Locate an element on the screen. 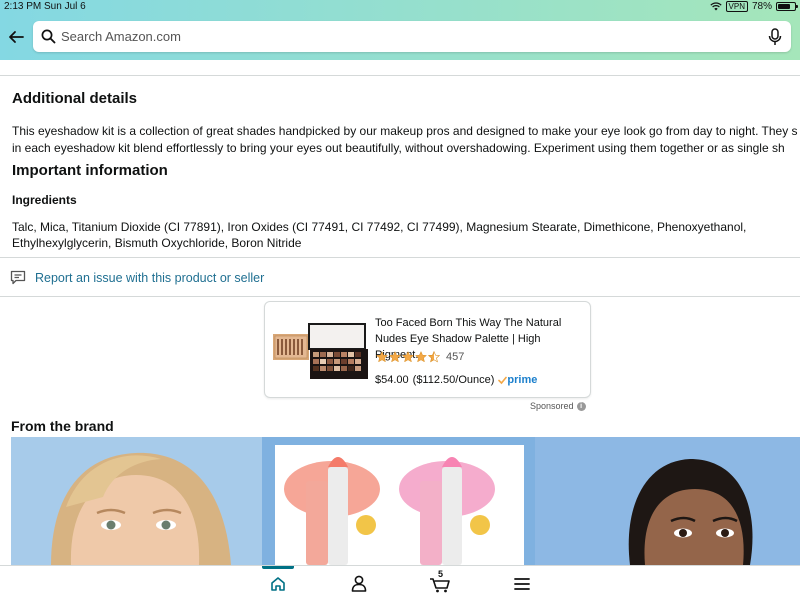  prime-label: prime is located at coordinates (522, 380).